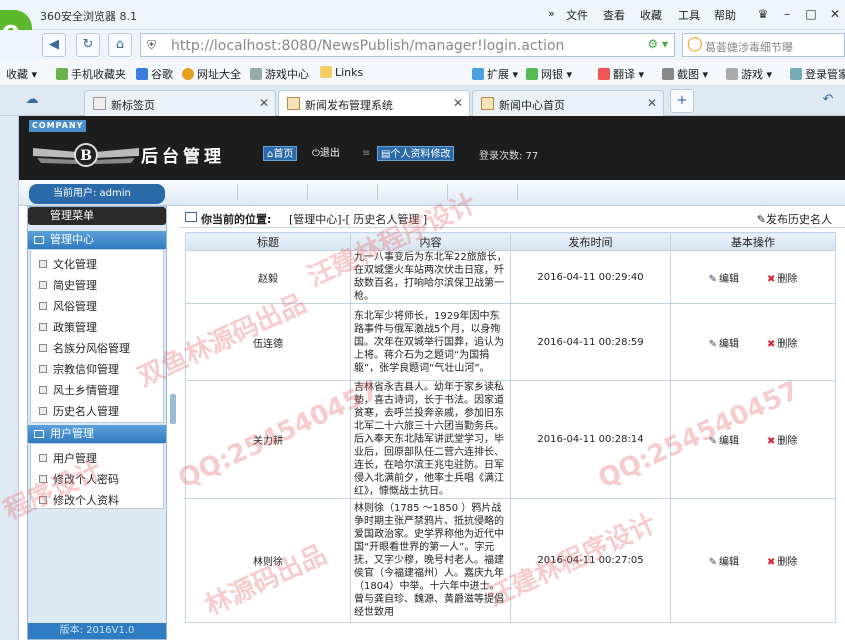 This screenshot has width=845, height=640. Describe the element at coordinates (621, 74) in the screenshot. I see `toolbar-translate: 翻译 ▾` at that location.